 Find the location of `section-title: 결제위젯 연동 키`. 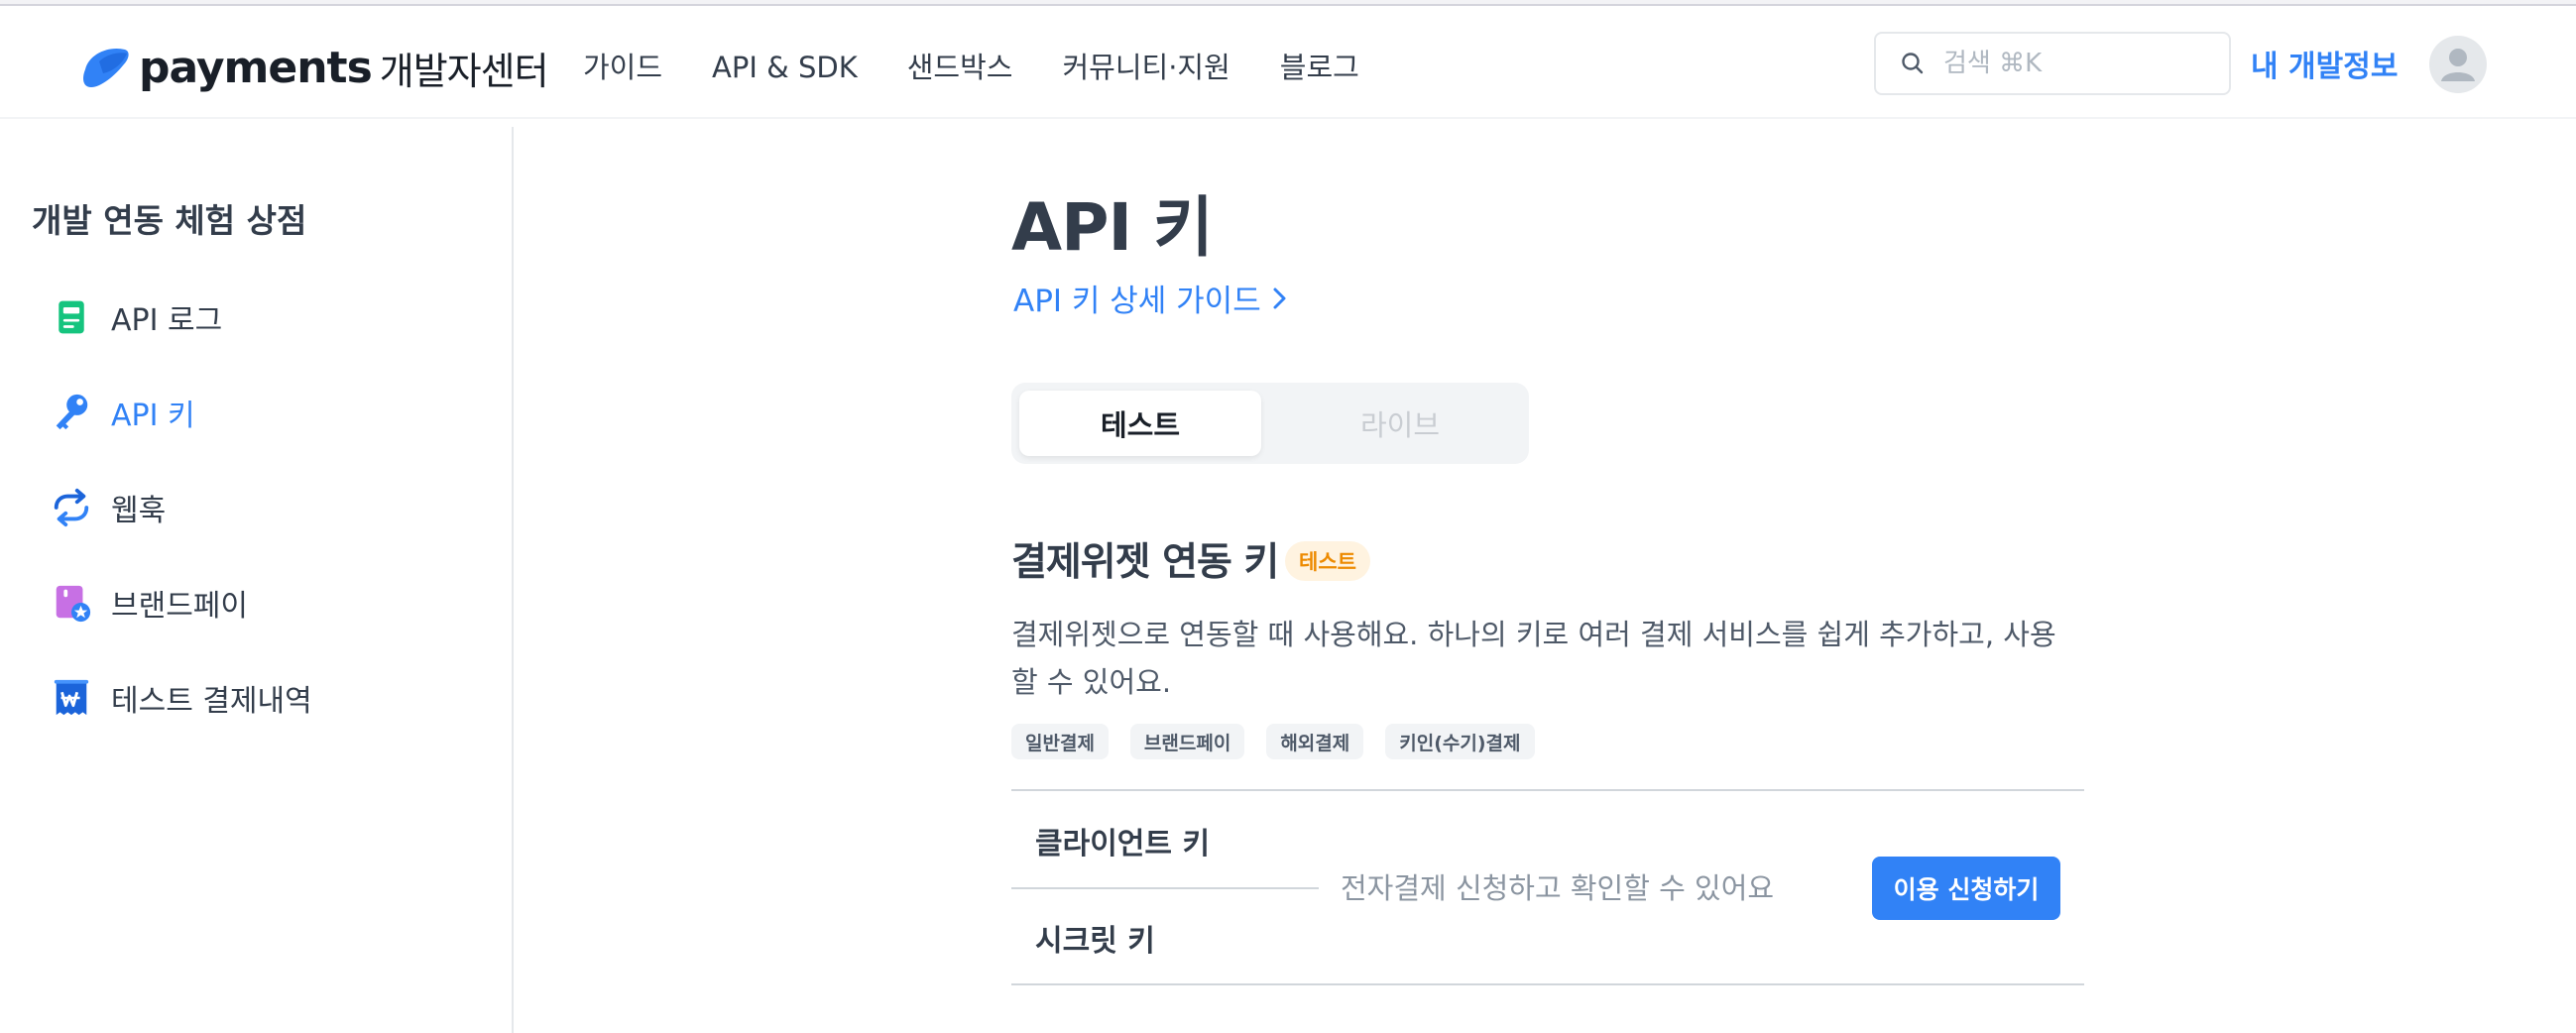

section-title: 결제위젯 연동 키 is located at coordinates (1145, 562).